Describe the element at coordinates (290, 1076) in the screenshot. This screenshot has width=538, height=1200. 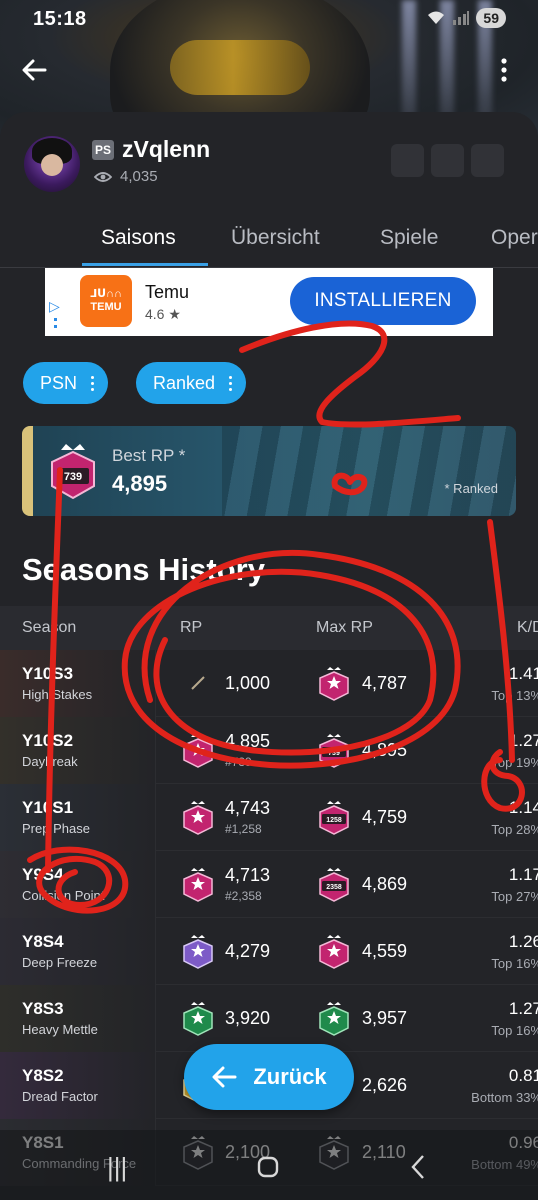
I see `back-fab-label: Zurück` at that location.